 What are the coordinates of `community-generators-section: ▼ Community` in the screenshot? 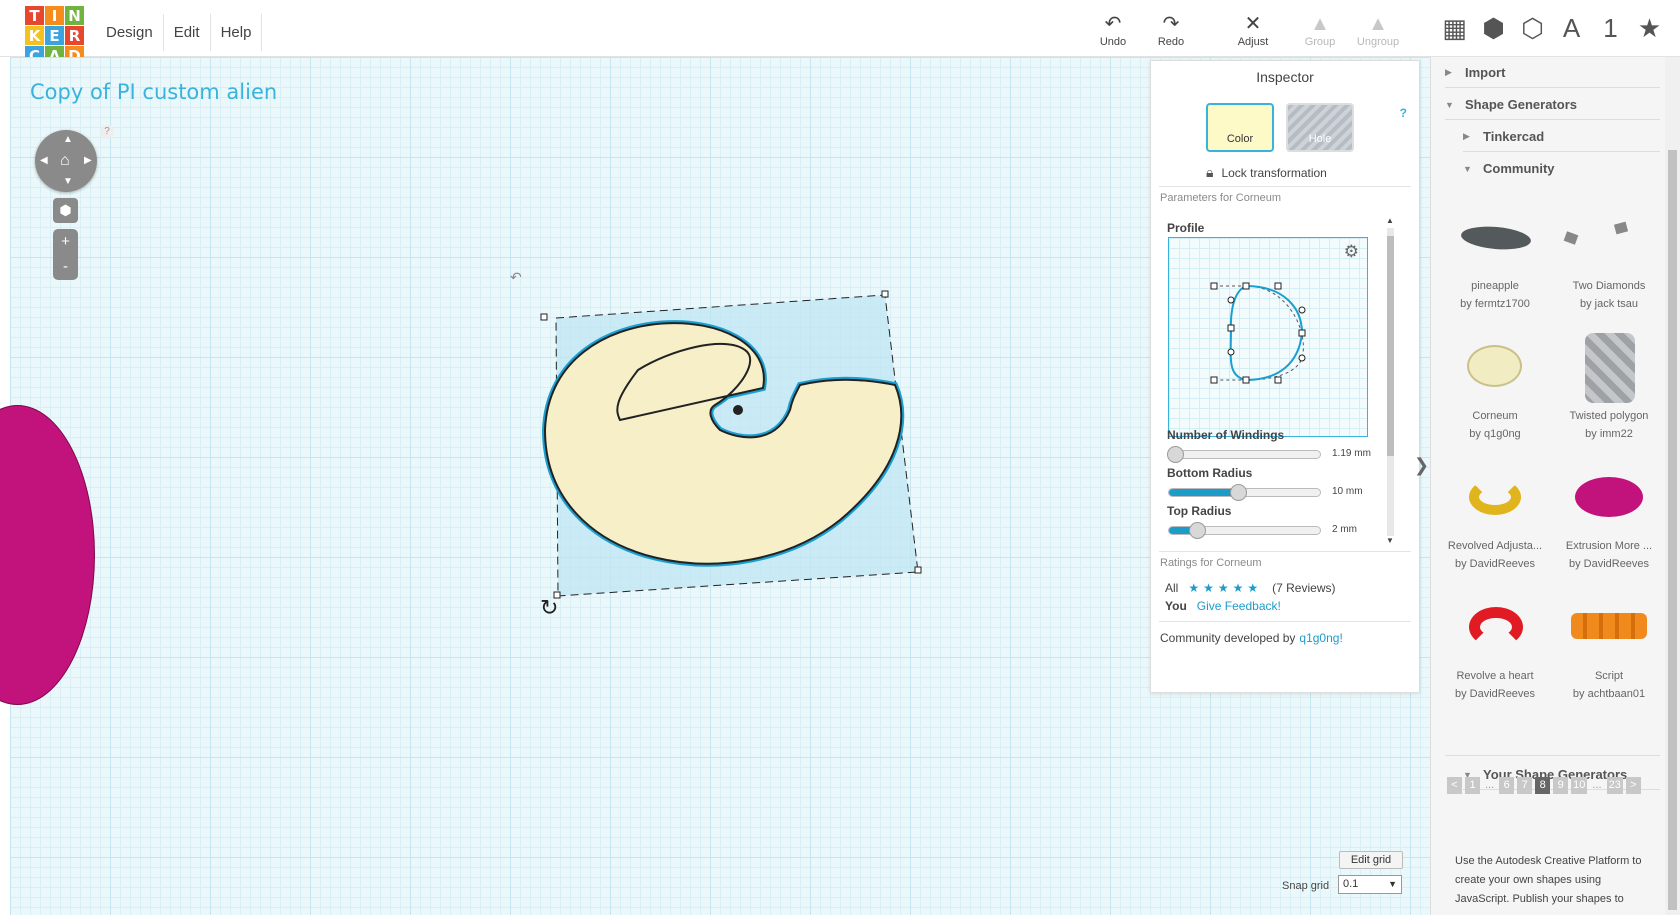 It's located at (1509, 168).